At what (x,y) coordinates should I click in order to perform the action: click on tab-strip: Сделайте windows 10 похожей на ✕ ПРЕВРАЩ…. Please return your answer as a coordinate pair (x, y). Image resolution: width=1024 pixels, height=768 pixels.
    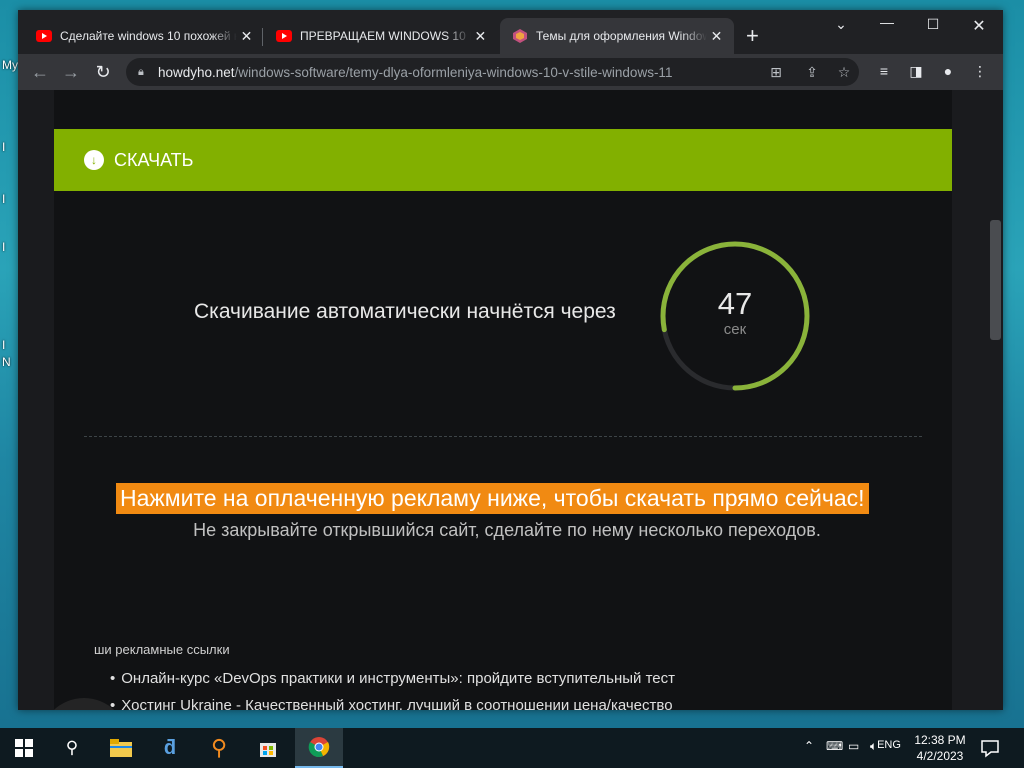
    Looking at the image, I should click on (510, 32).